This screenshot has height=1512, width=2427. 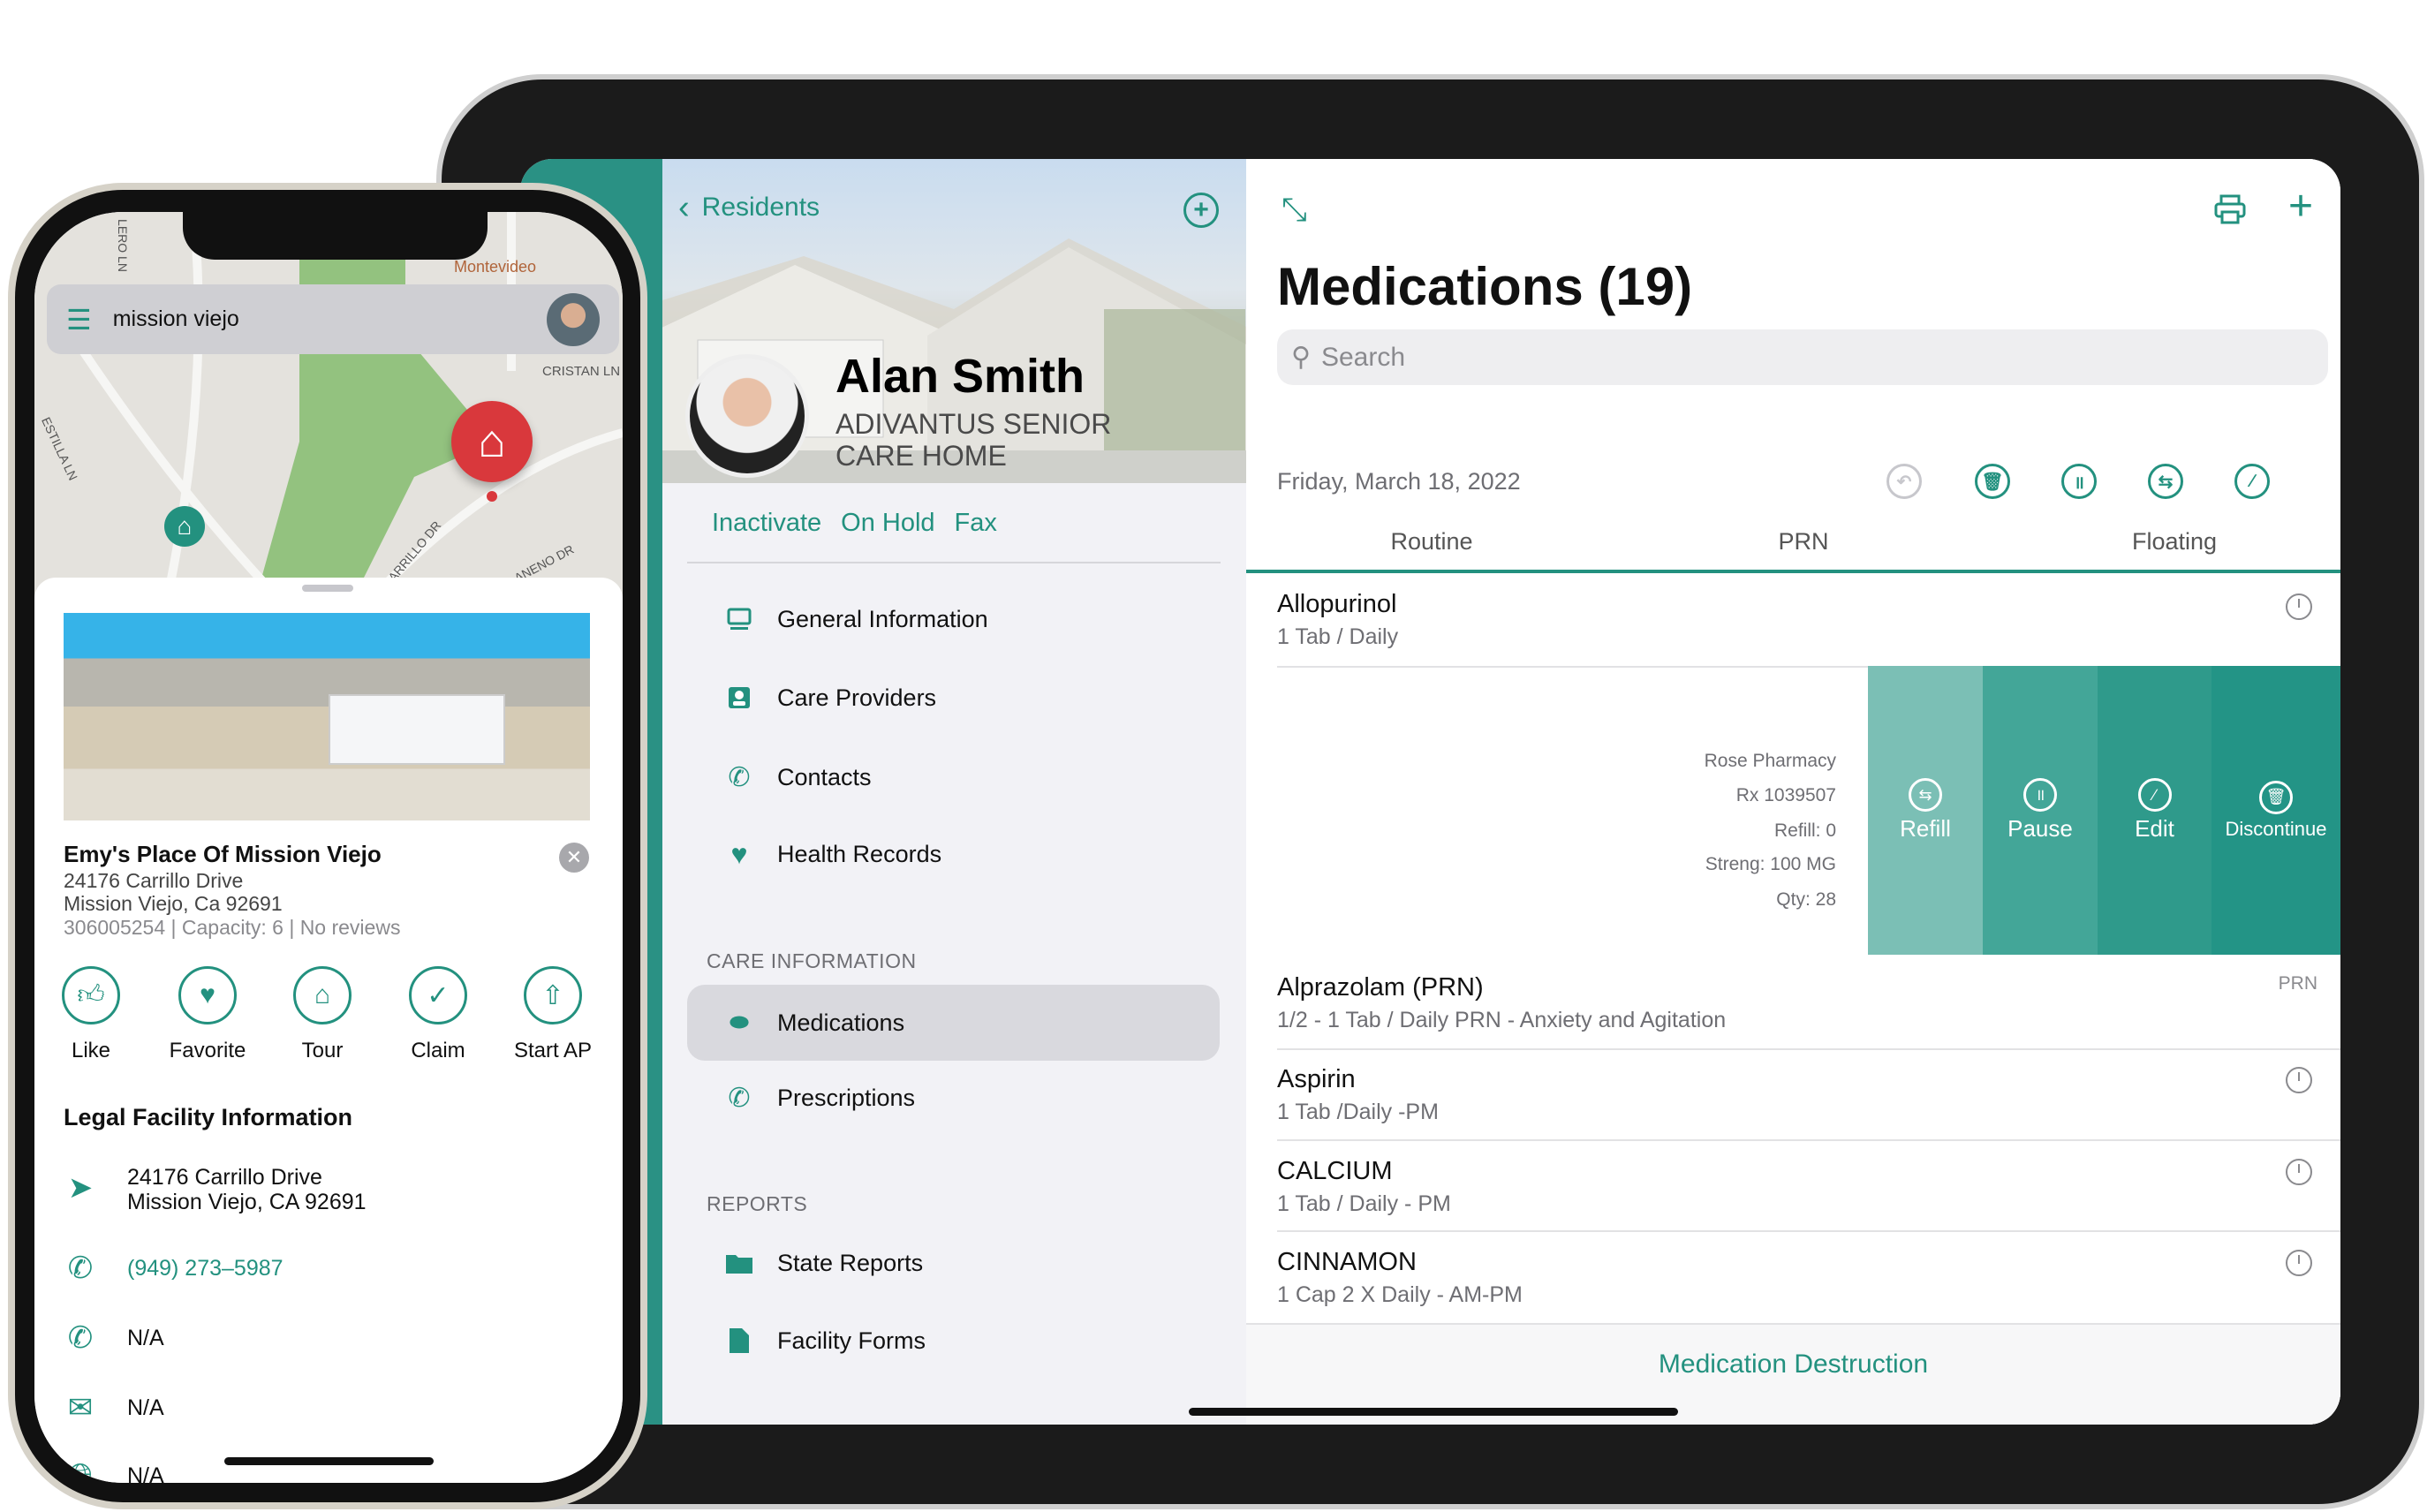 What do you see at coordinates (574, 858) in the screenshot?
I see `close-icon: ✕` at bounding box center [574, 858].